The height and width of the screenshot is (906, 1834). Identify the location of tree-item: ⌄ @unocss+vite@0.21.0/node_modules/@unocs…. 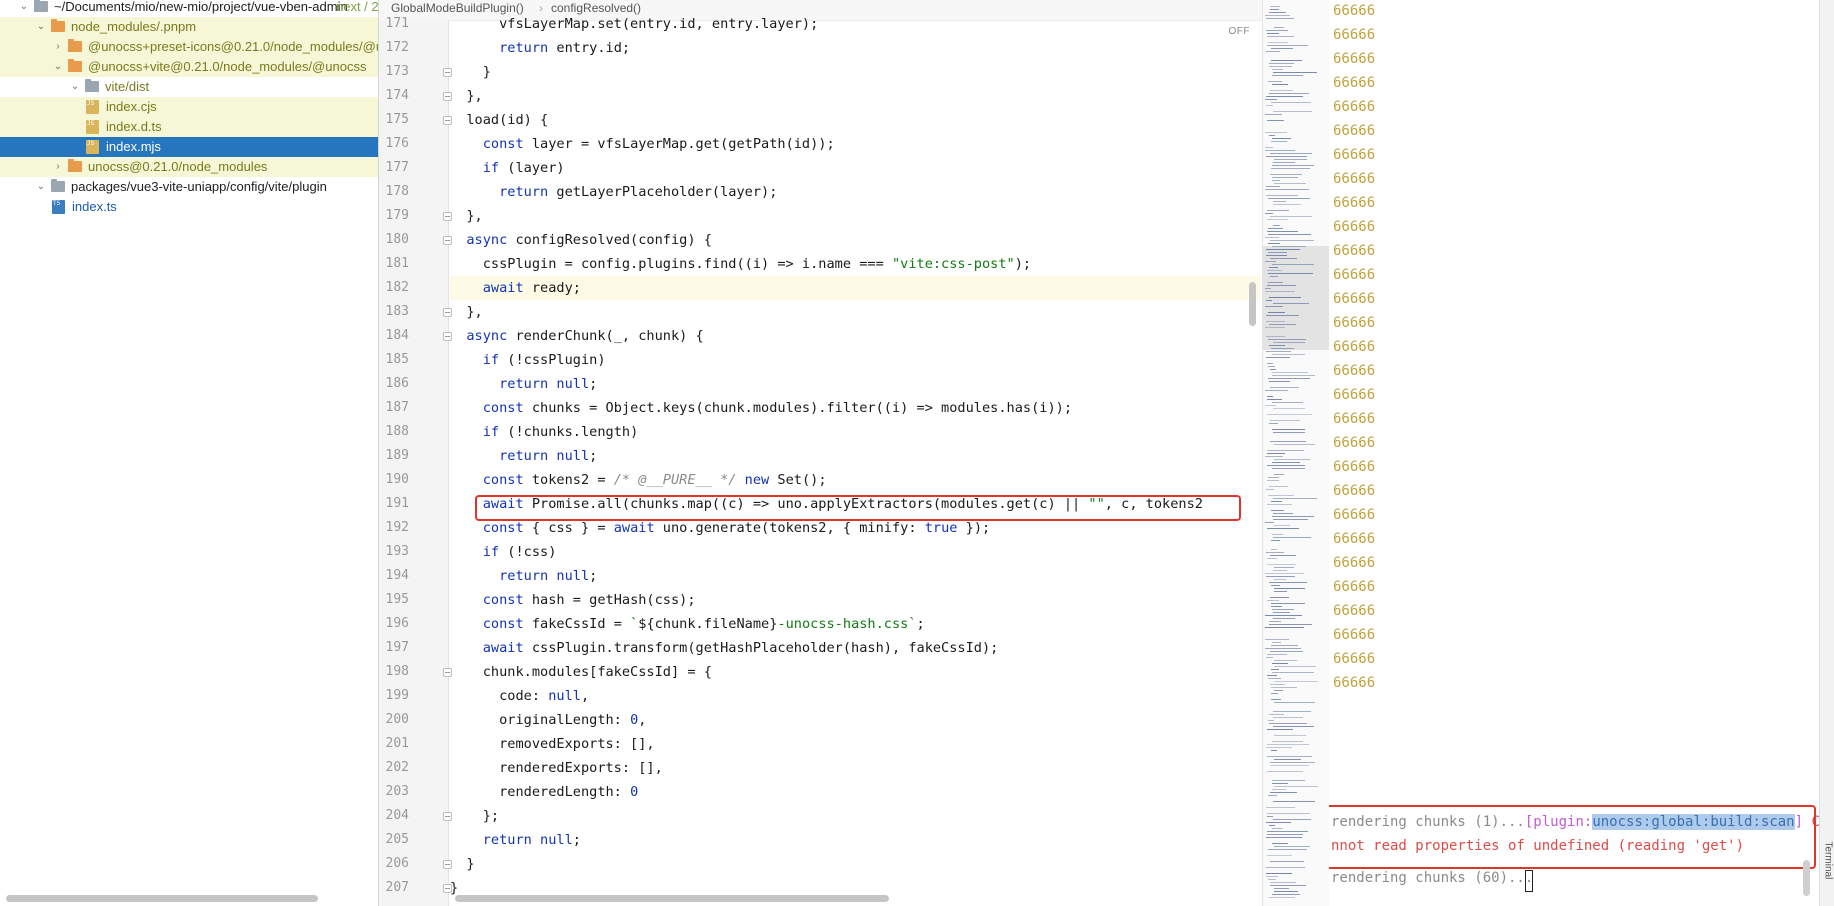
(189, 67).